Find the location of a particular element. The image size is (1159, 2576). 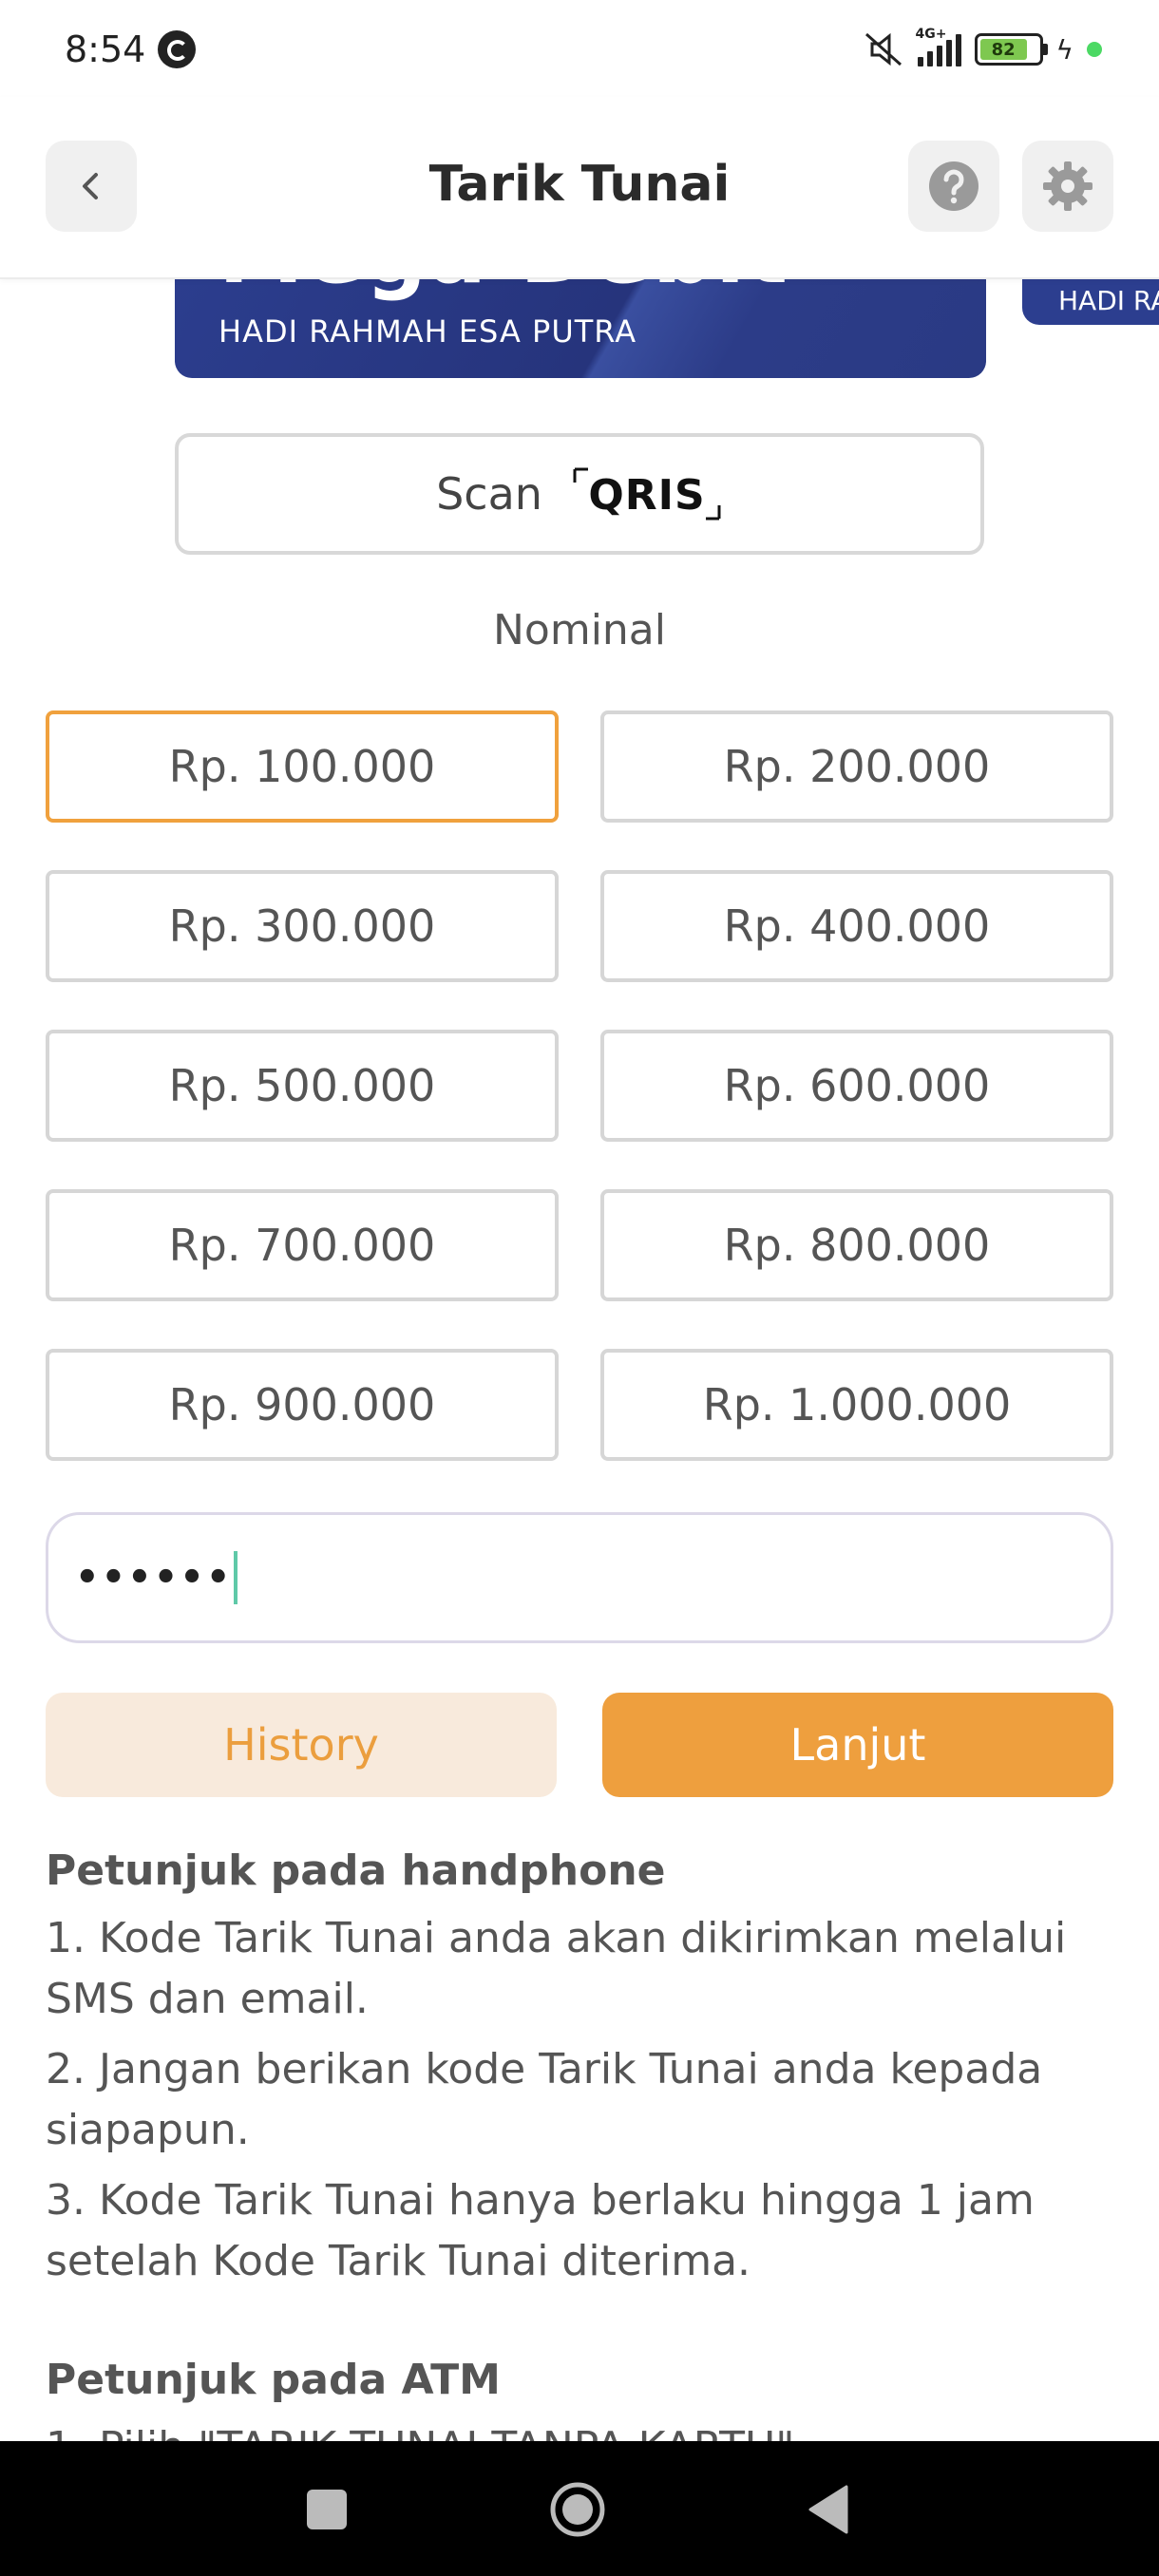

card-brand: Mega Debit is located at coordinates (503, 291).